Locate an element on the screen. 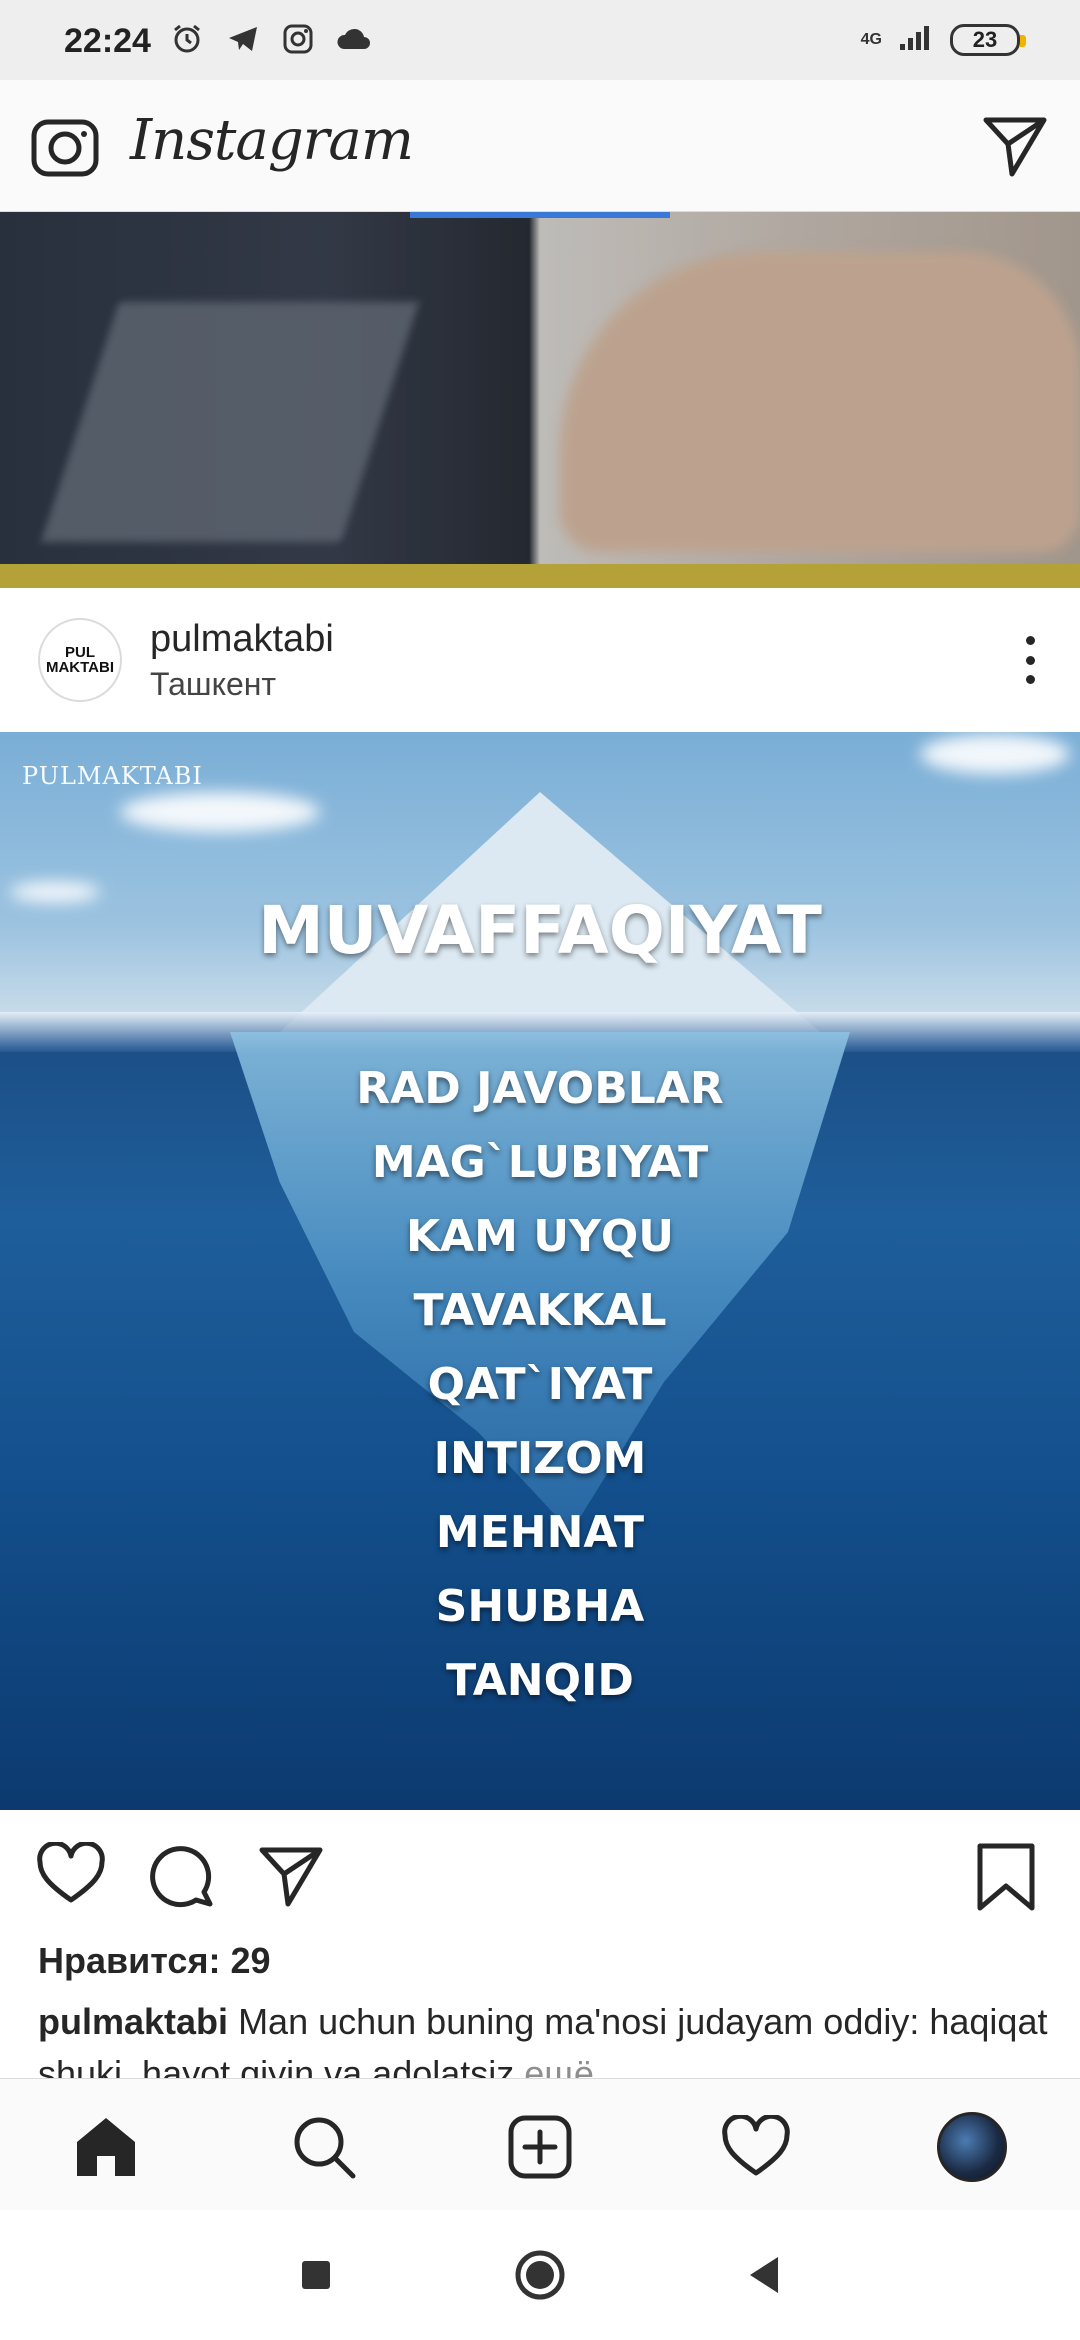 This screenshot has width=1080, height=2340. instagram-logo: Instagram is located at coordinates (272, 140).